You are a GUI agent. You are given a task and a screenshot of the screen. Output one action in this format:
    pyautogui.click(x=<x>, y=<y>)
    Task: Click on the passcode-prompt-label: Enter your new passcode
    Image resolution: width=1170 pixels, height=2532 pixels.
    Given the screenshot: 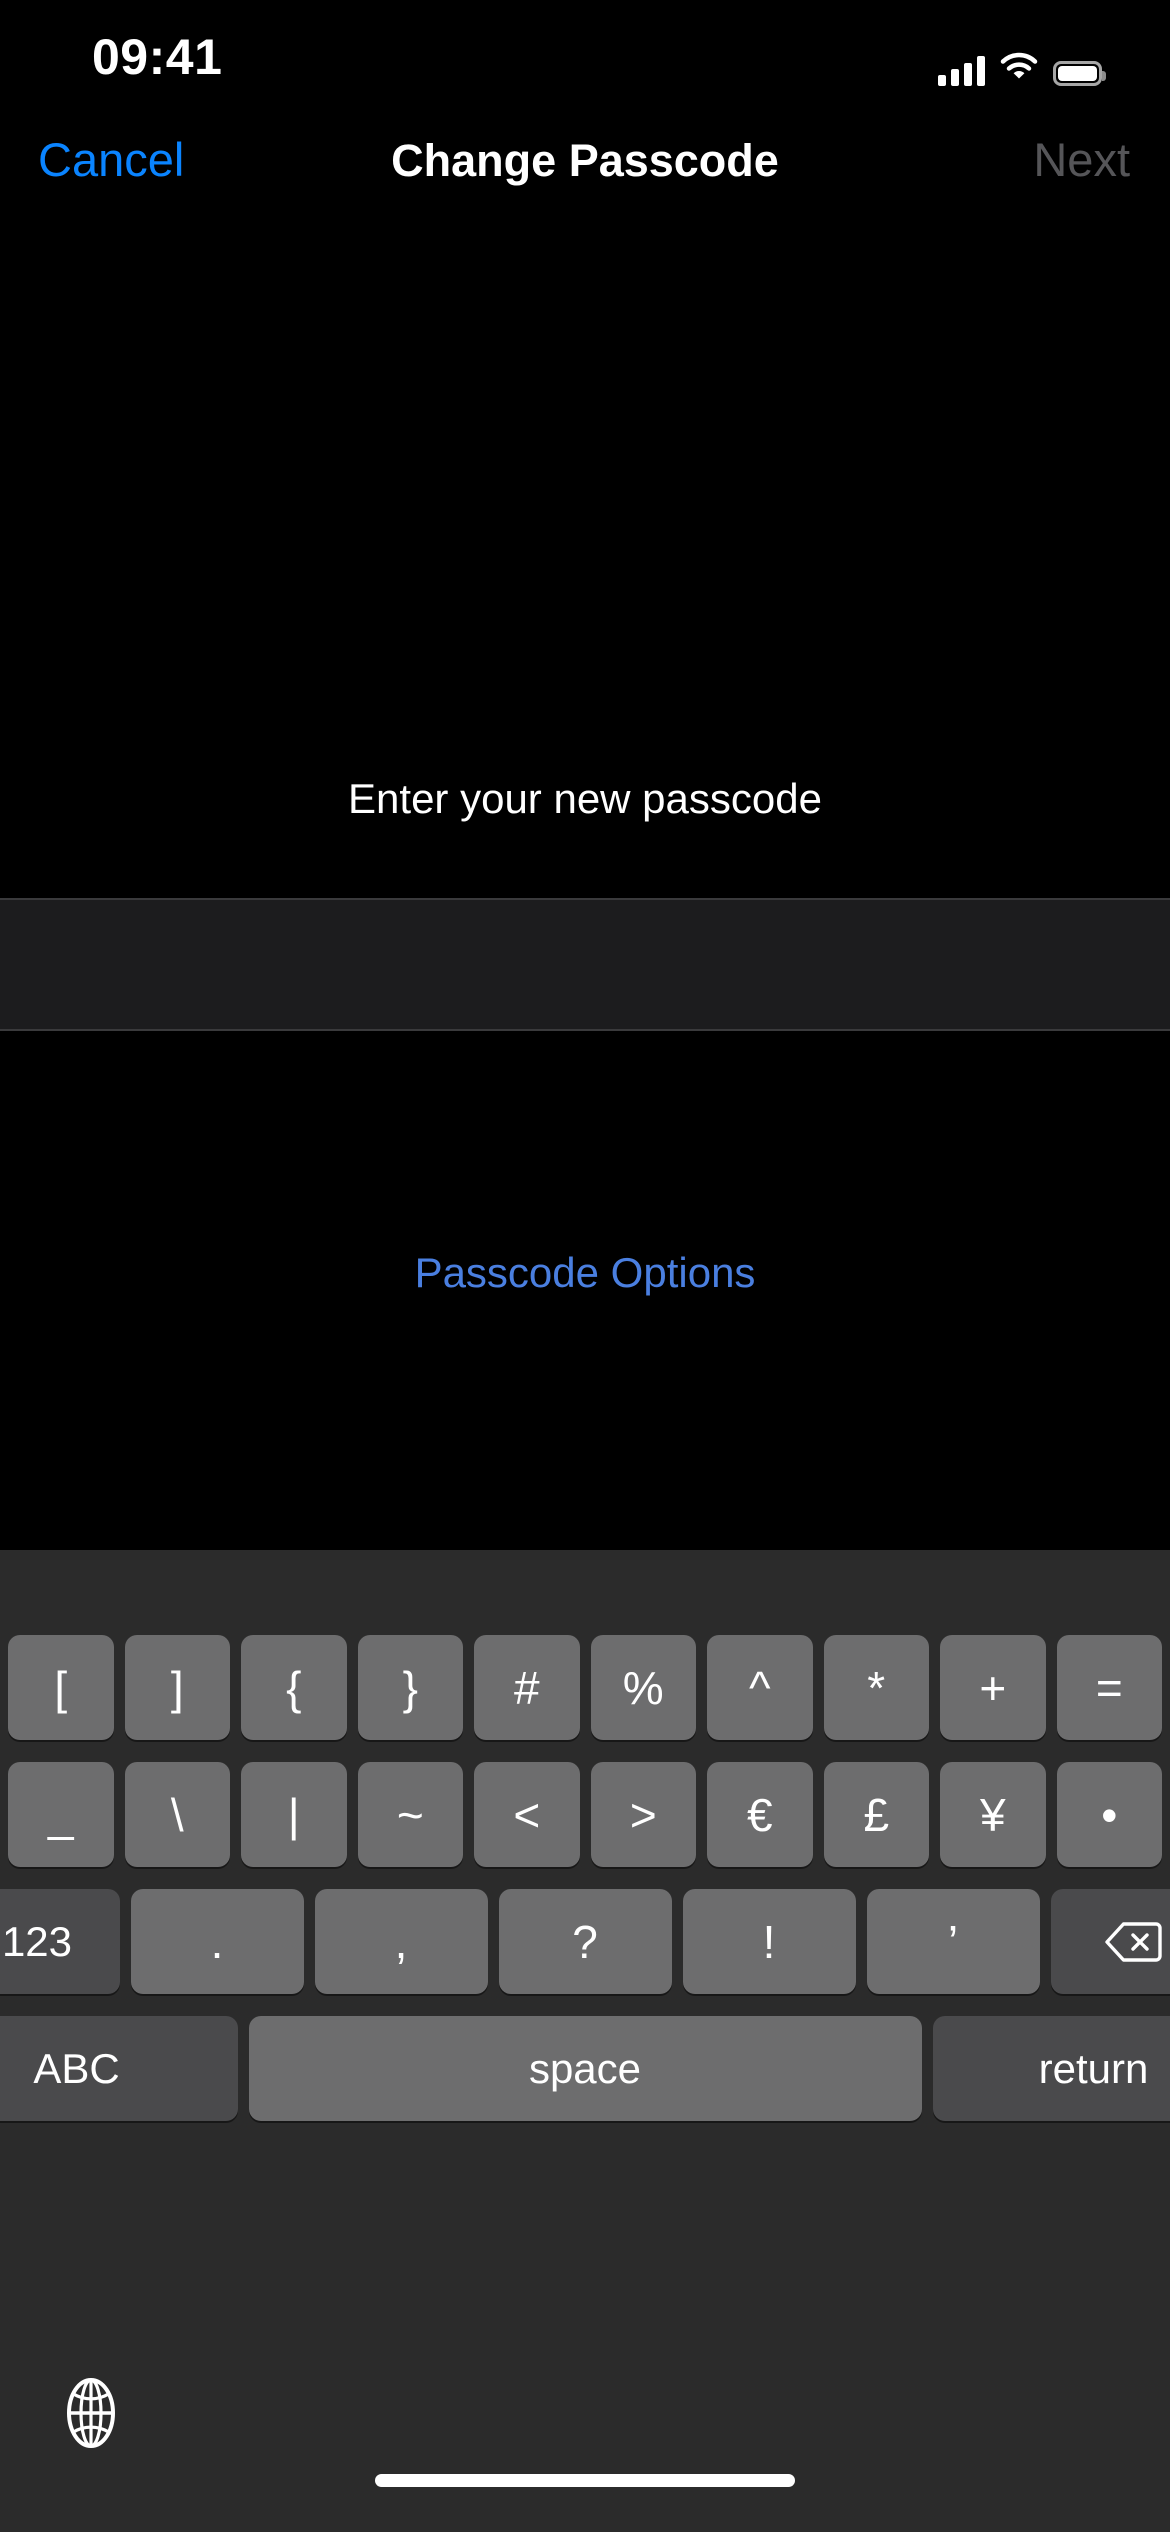 What is the action you would take?
    pyautogui.click(x=585, y=798)
    